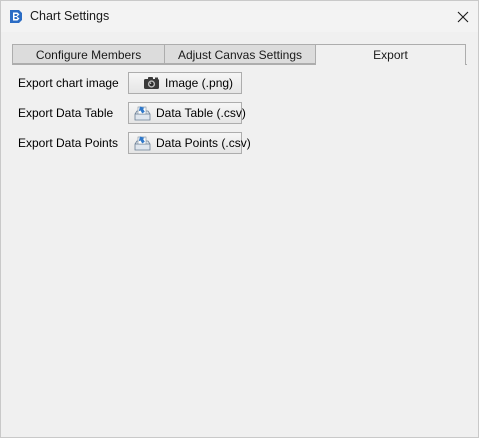  What do you see at coordinates (88, 54) in the screenshot?
I see `tab-configure-members: Configure Members` at bounding box center [88, 54].